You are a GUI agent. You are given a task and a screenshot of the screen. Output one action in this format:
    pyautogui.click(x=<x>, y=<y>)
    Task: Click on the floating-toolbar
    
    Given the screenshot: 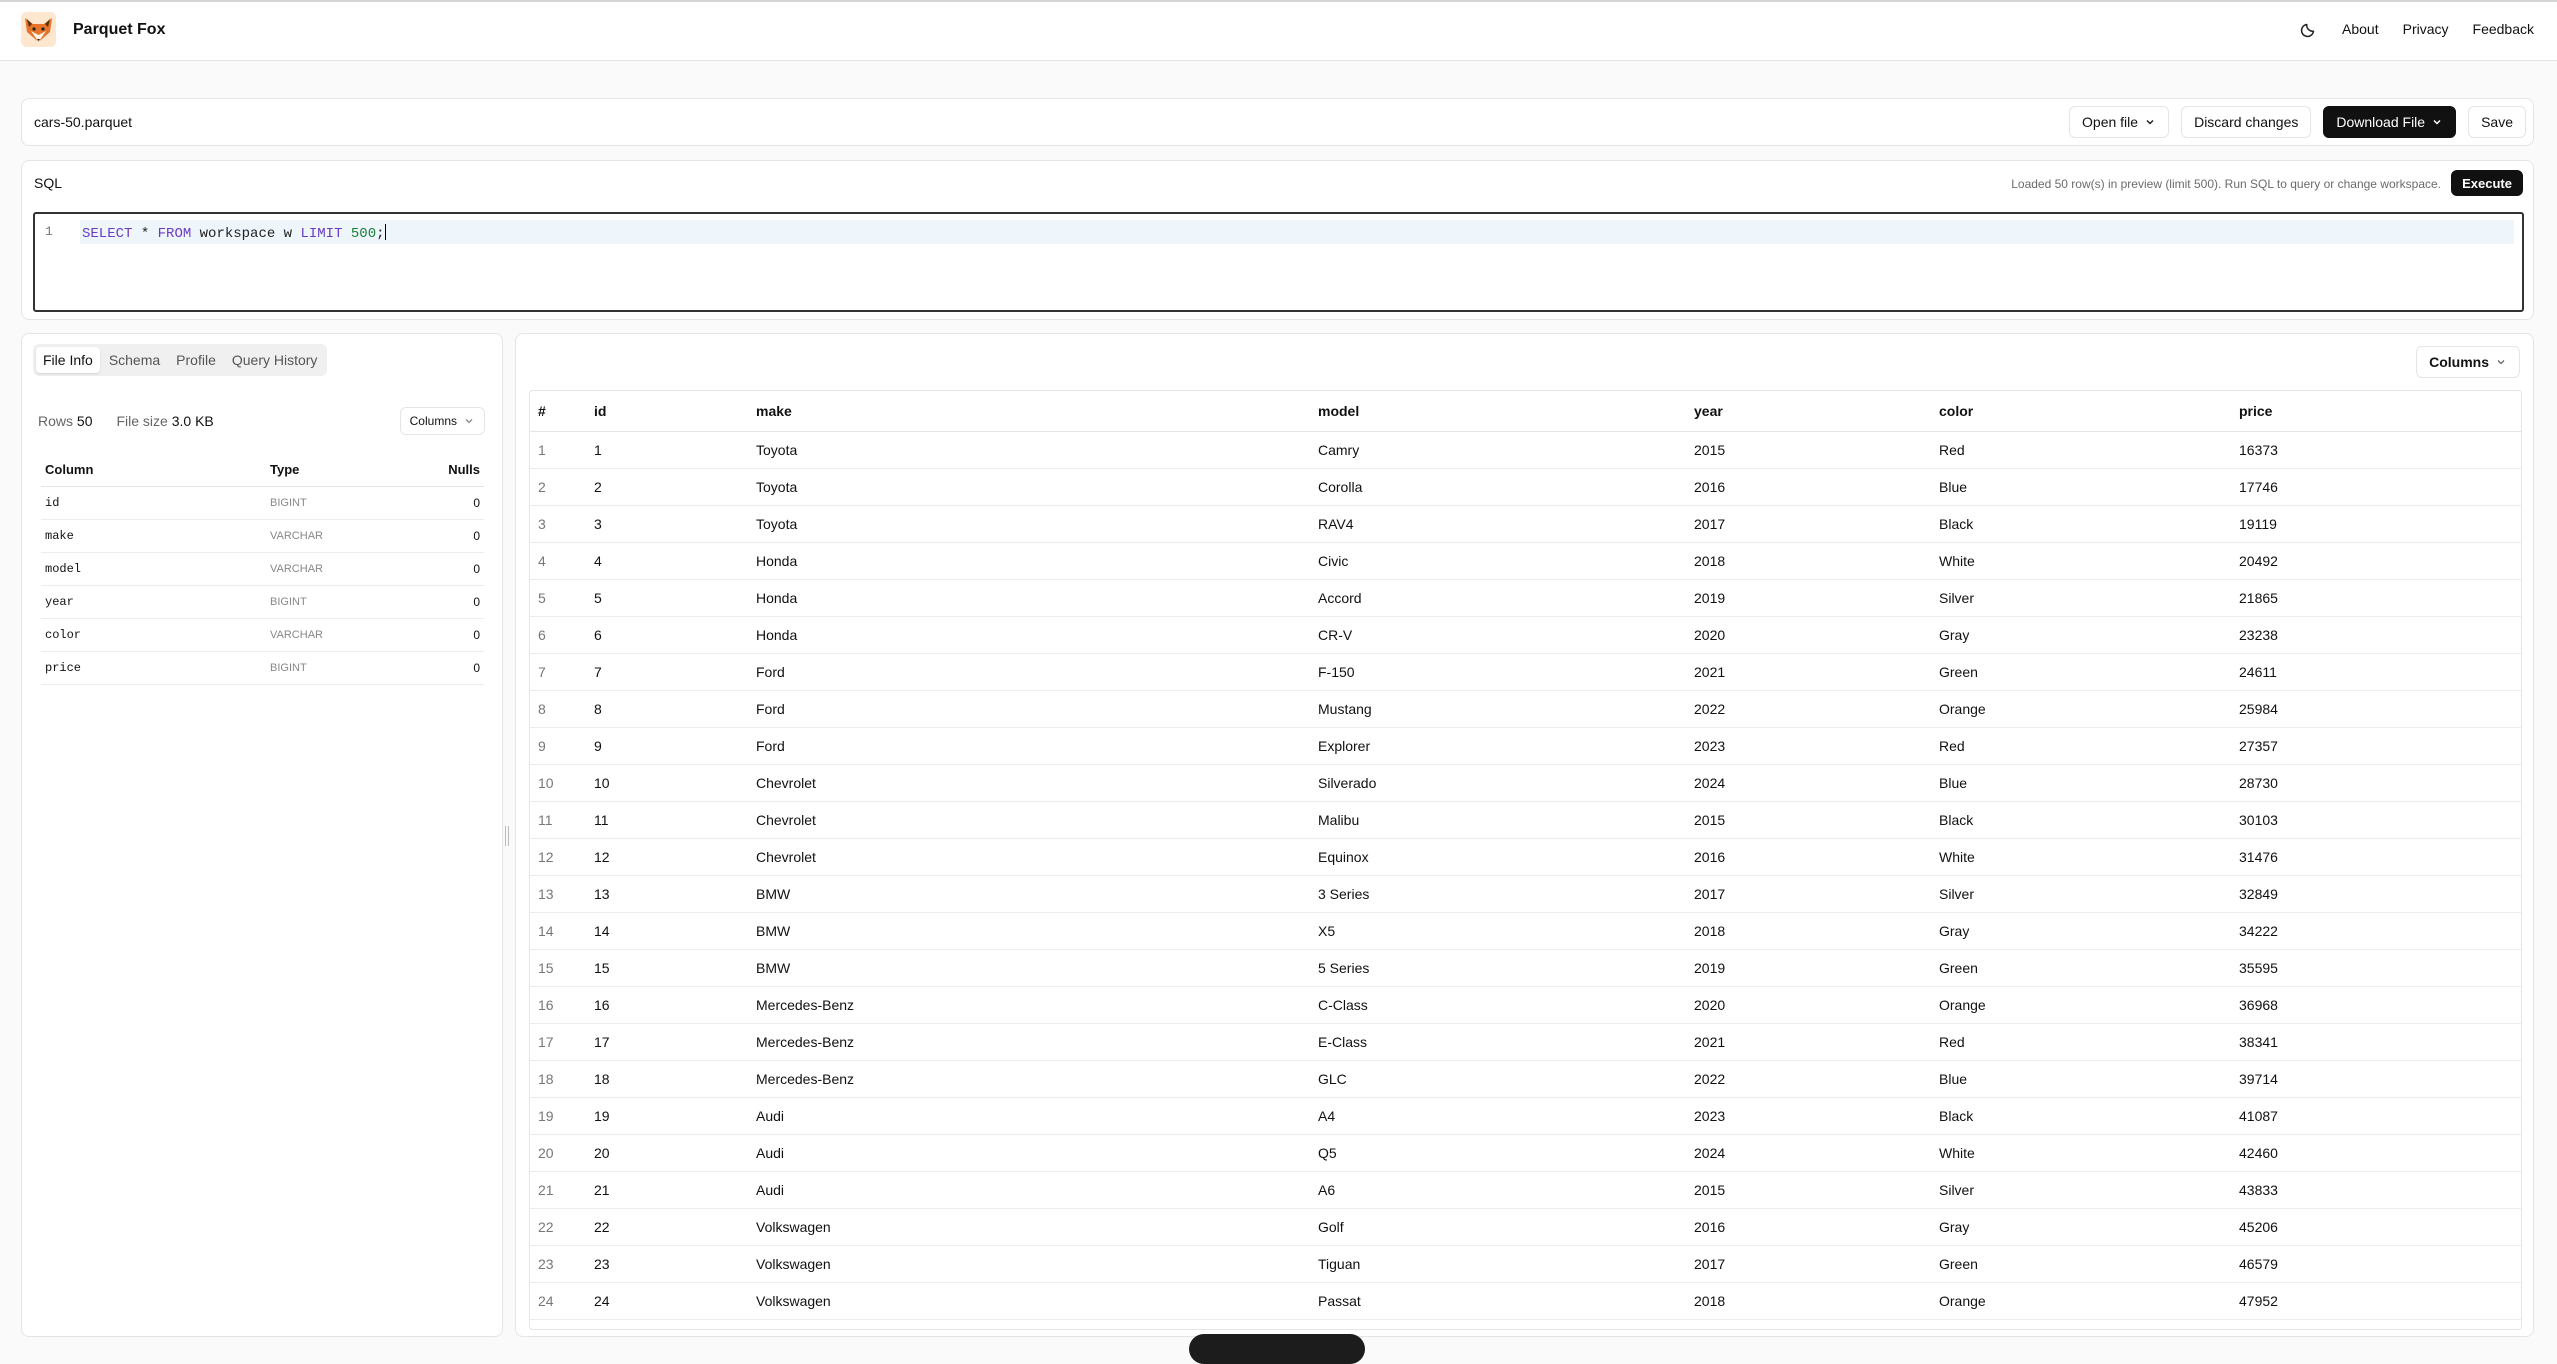 What is the action you would take?
    pyautogui.click(x=1277, y=1349)
    